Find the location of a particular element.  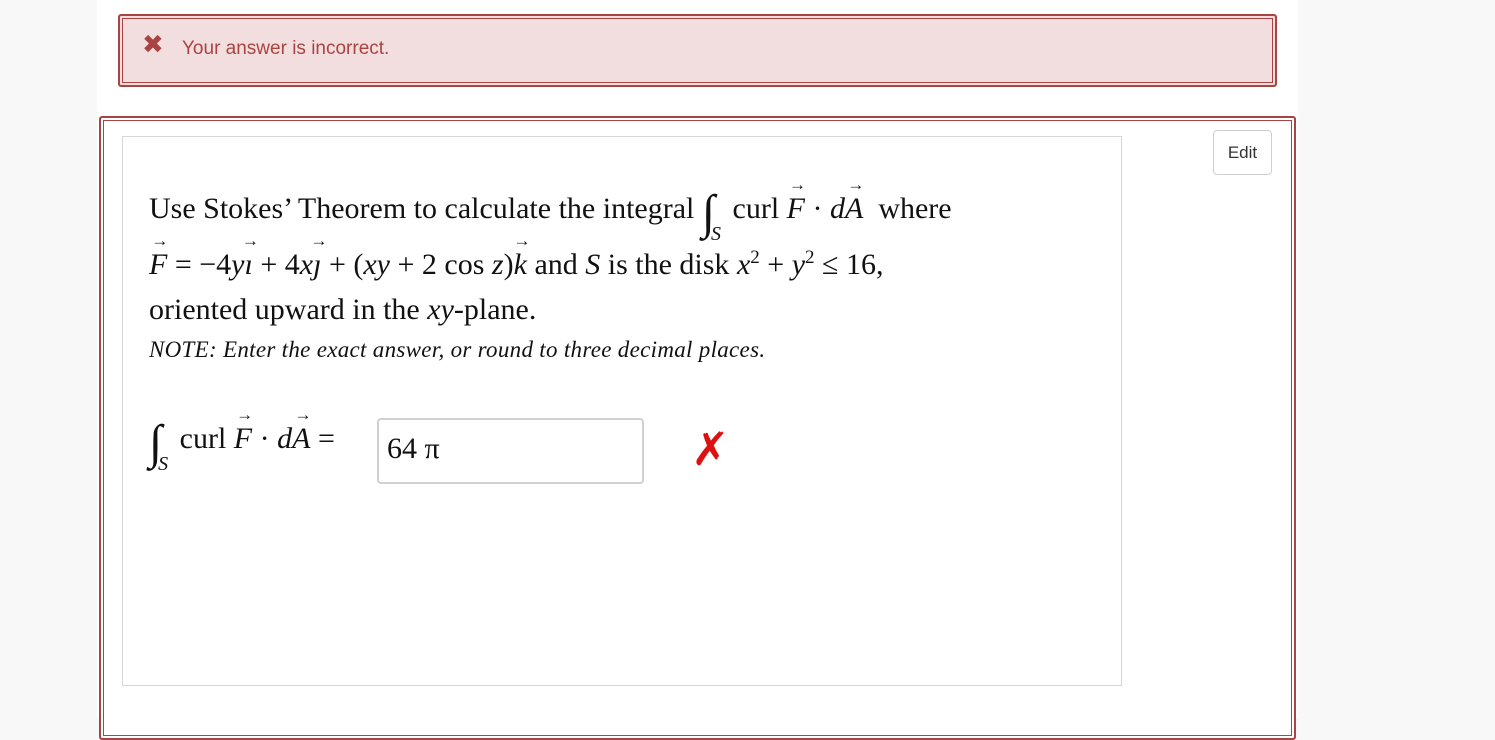

xy-symbol: xy is located at coordinates (440, 309).